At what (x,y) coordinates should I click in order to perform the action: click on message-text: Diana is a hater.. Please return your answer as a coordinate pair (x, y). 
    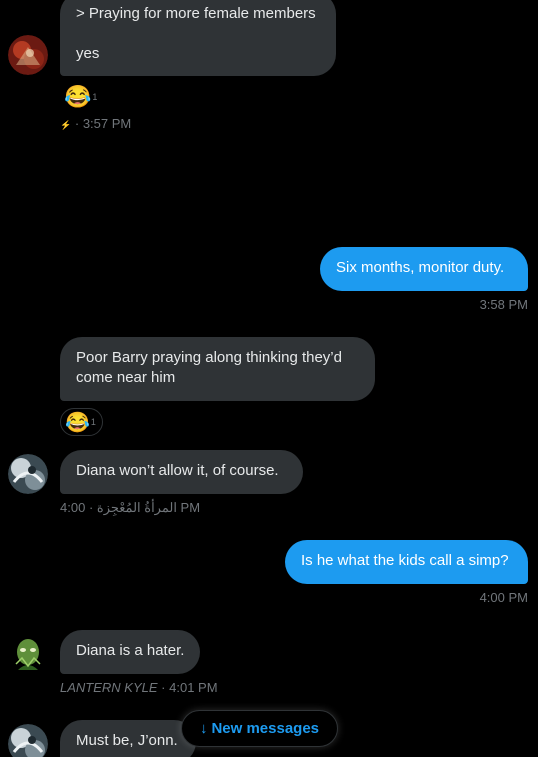
    Looking at the image, I should click on (130, 650).